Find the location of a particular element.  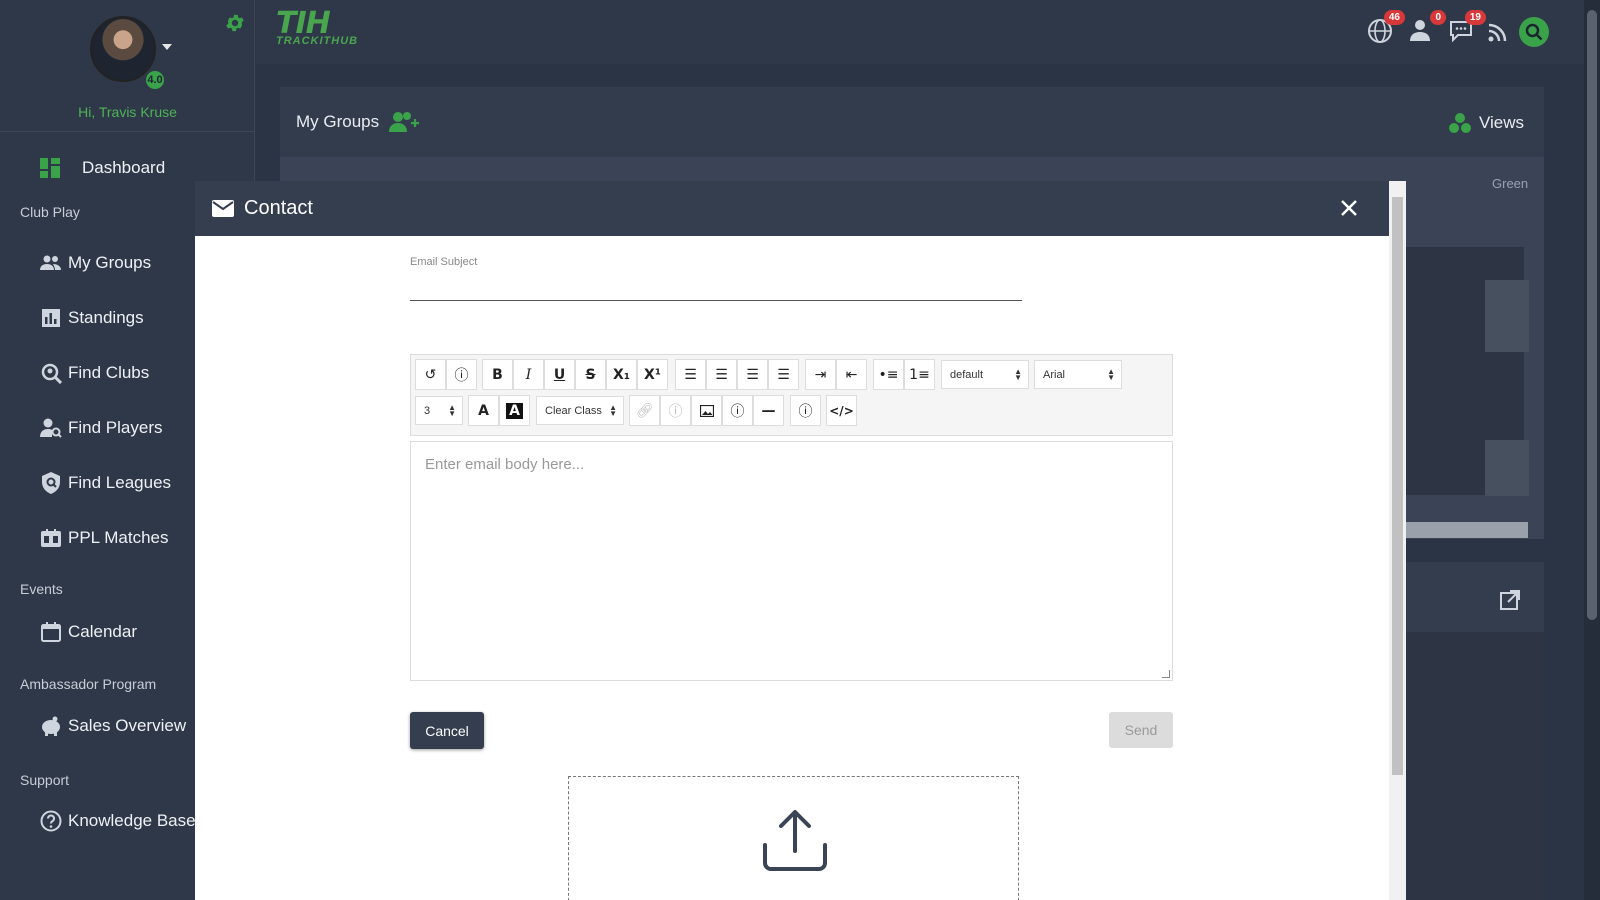

gear-icon is located at coordinates (235, 23).